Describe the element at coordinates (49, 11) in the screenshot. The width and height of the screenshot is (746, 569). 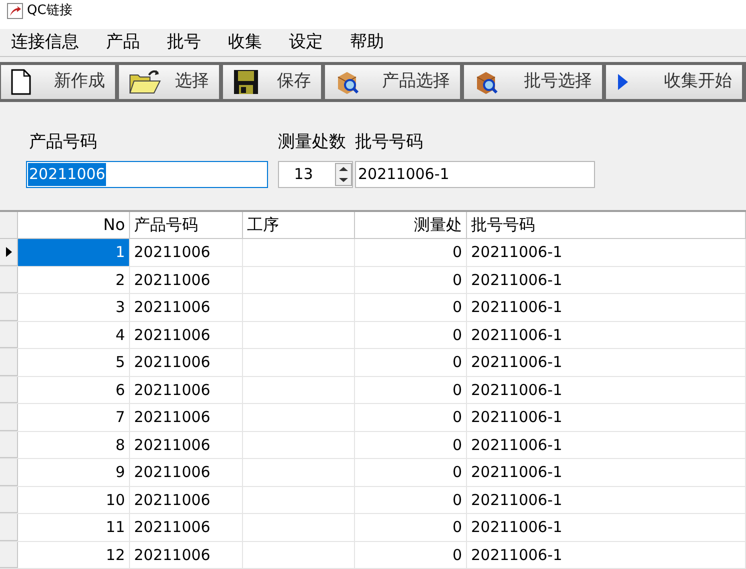
I see `window-title: QC链接` at that location.